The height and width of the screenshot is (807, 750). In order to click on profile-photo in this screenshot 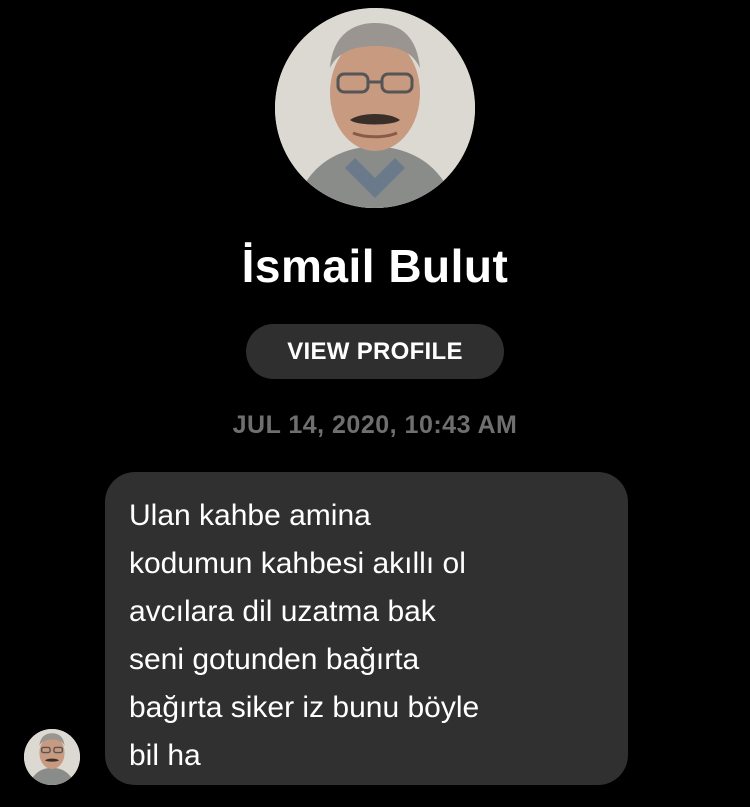, I will do `click(375, 108)`.